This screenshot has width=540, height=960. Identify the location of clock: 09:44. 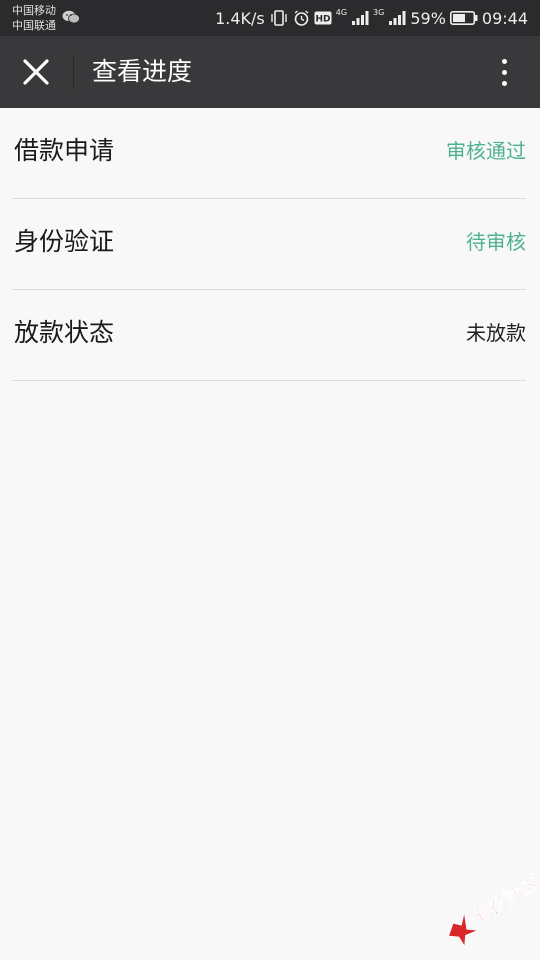
(504, 18).